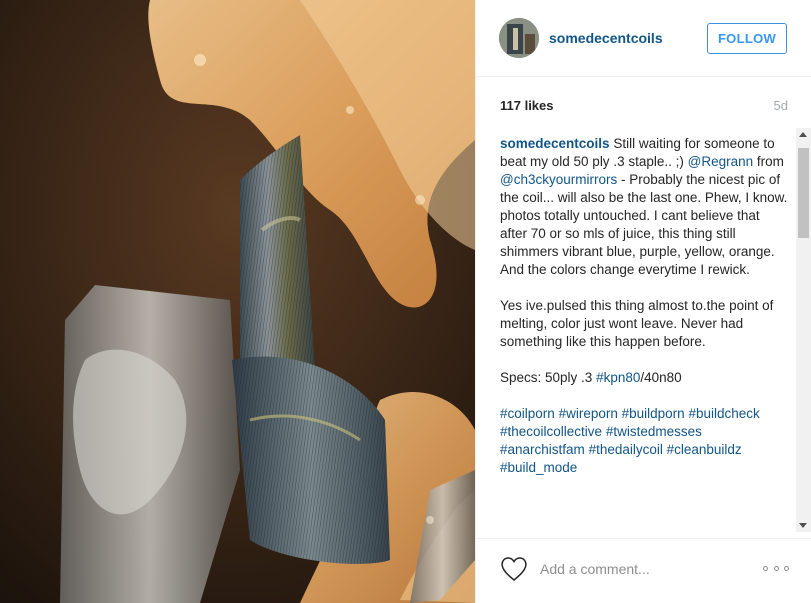  I want to click on scroll-up-arrow-icon, so click(803, 134).